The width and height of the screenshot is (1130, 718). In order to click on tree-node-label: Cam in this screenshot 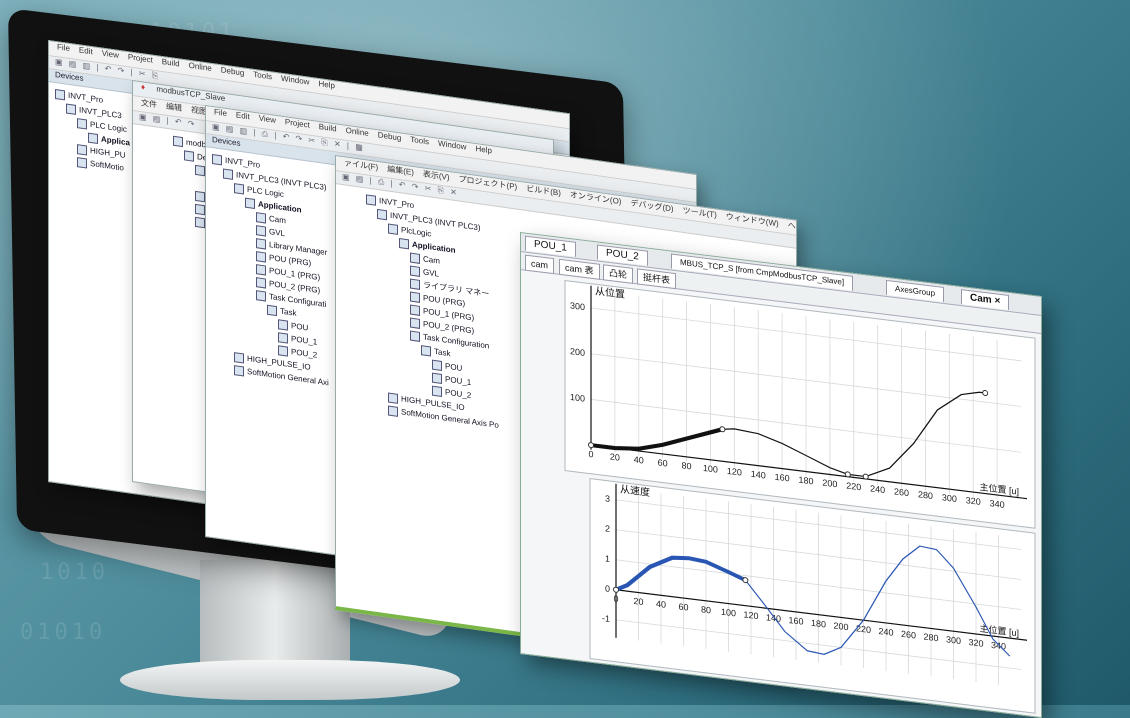, I will do `click(277, 219)`.